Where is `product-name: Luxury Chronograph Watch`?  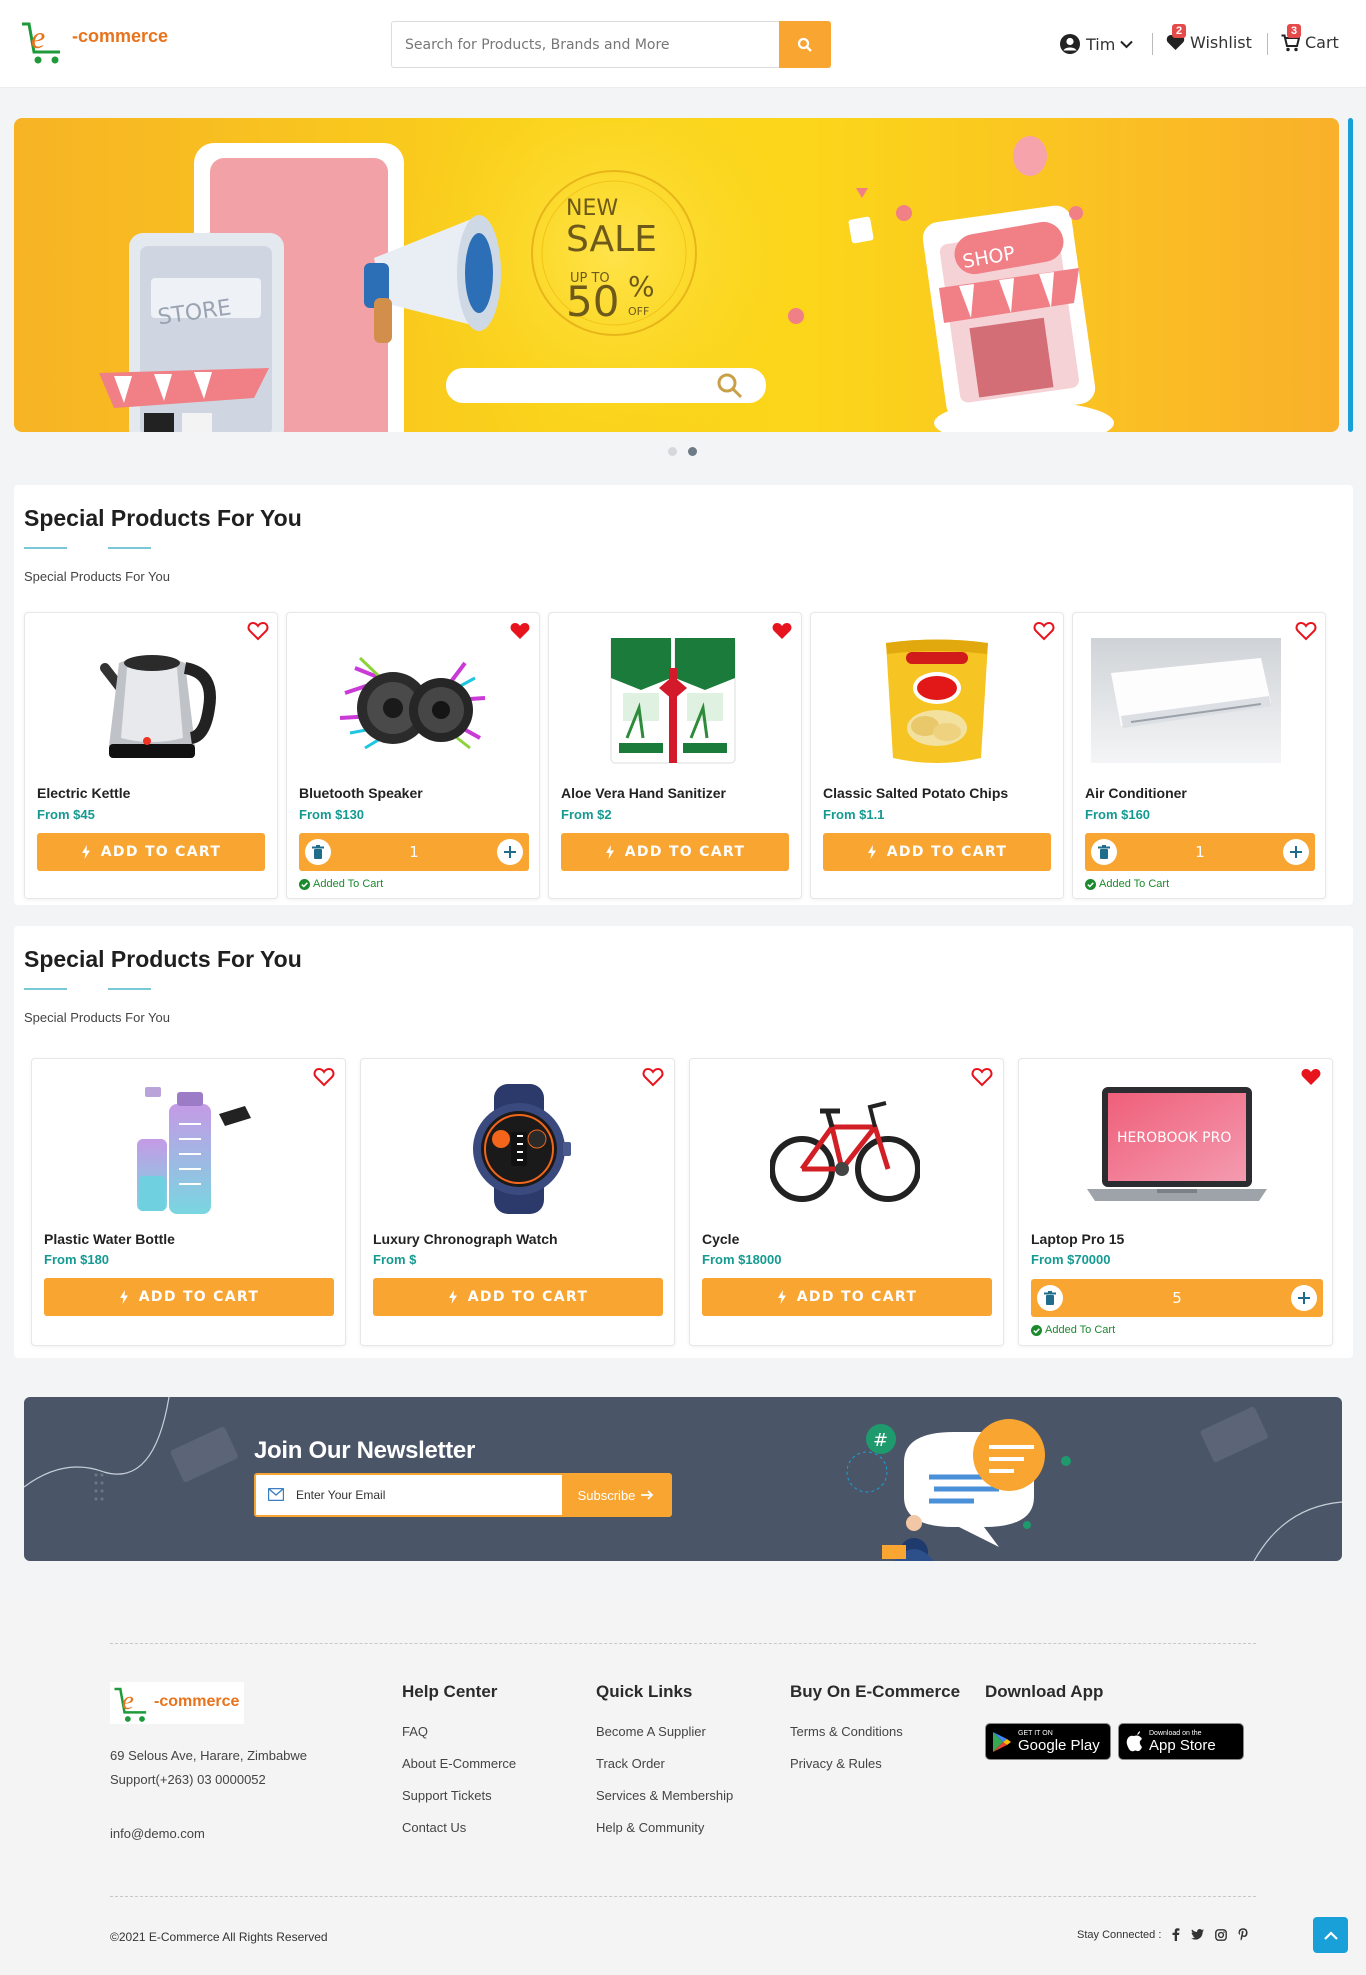
product-name: Luxury Chronograph Watch is located at coordinates (465, 1239).